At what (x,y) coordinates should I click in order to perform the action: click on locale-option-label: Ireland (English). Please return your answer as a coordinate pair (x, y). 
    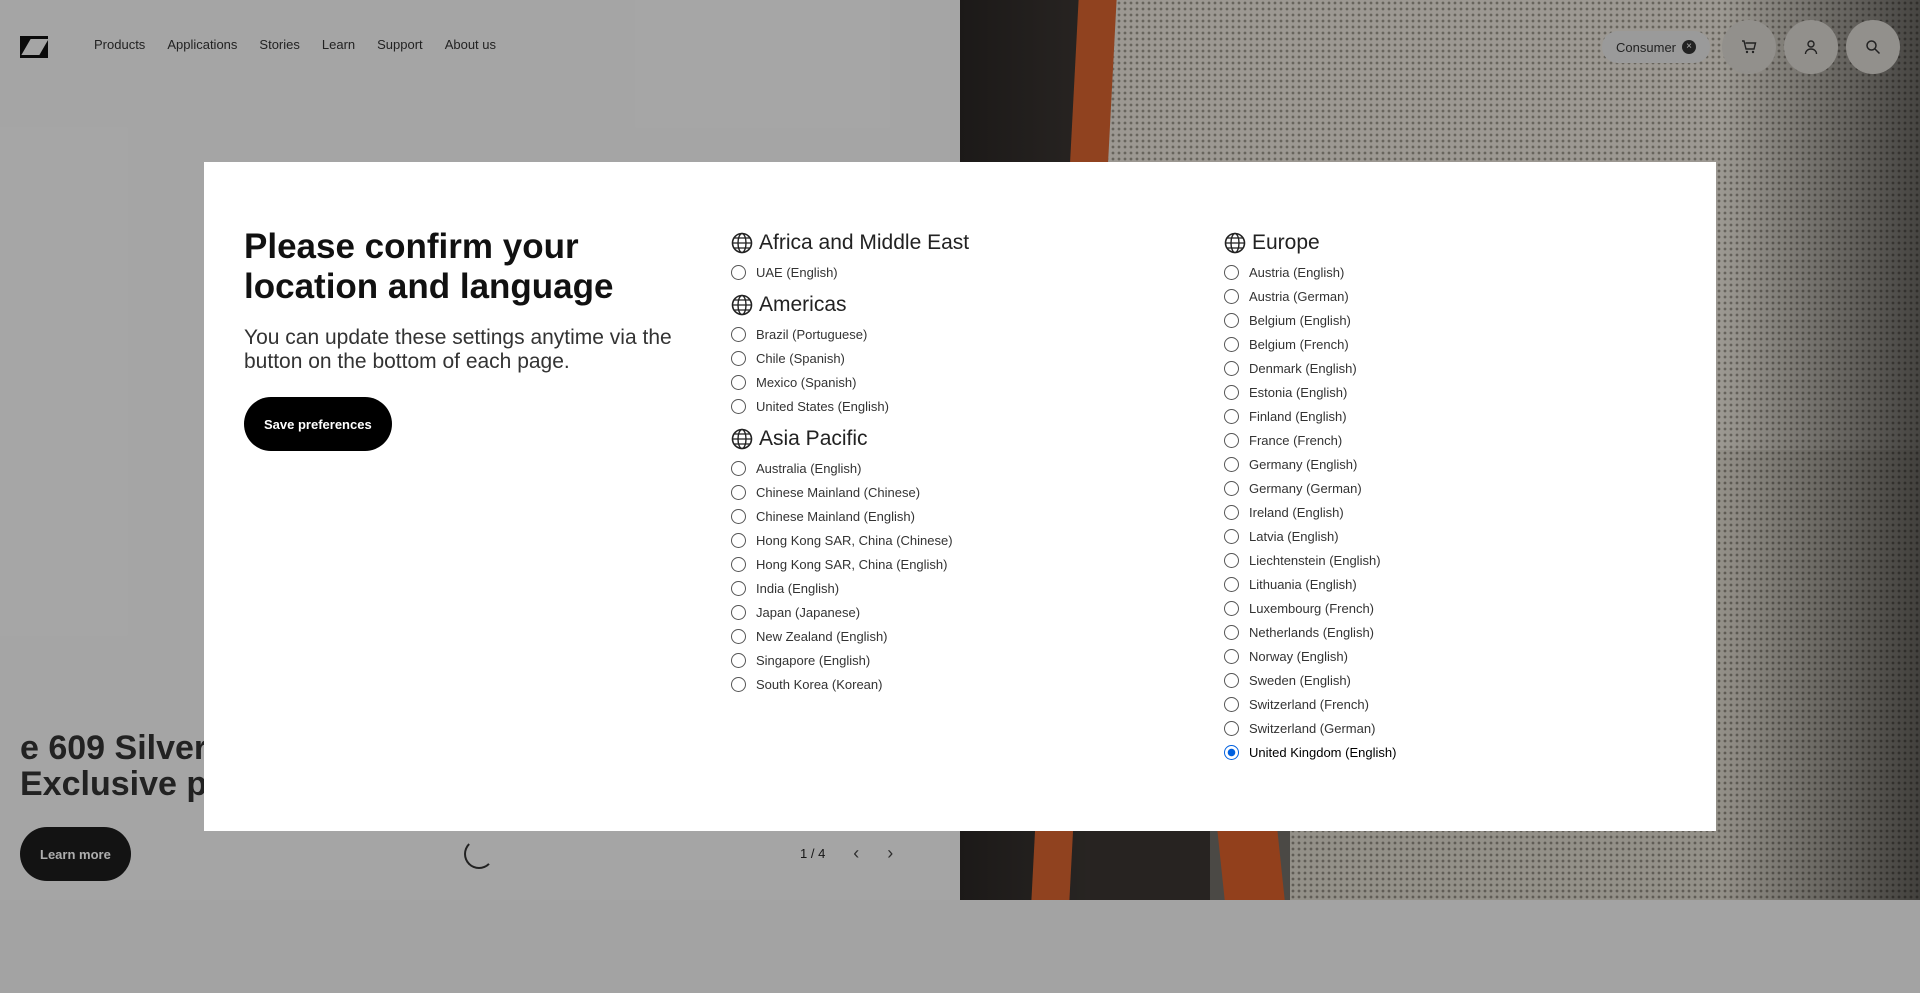
    Looking at the image, I should click on (1296, 512).